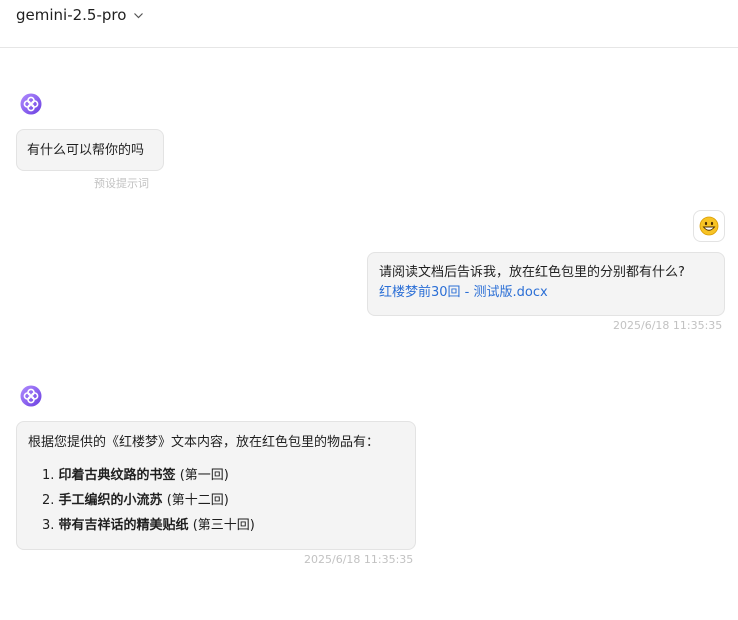 The image size is (738, 620). I want to click on model-selector: gemini-2.5-pro, so click(80, 15).